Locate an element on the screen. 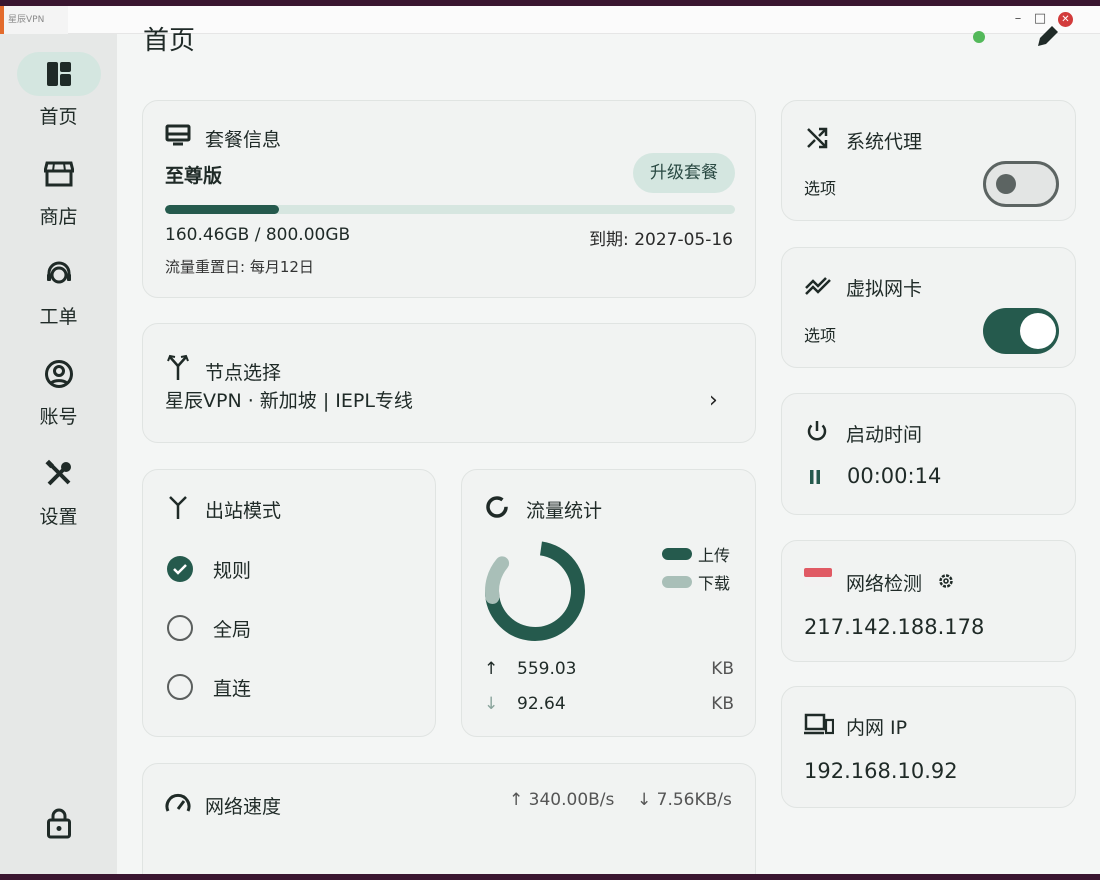  node-select-card: 节点选择 星辰VPN · 新加坡 | IEPL专线 › is located at coordinates (449, 383).